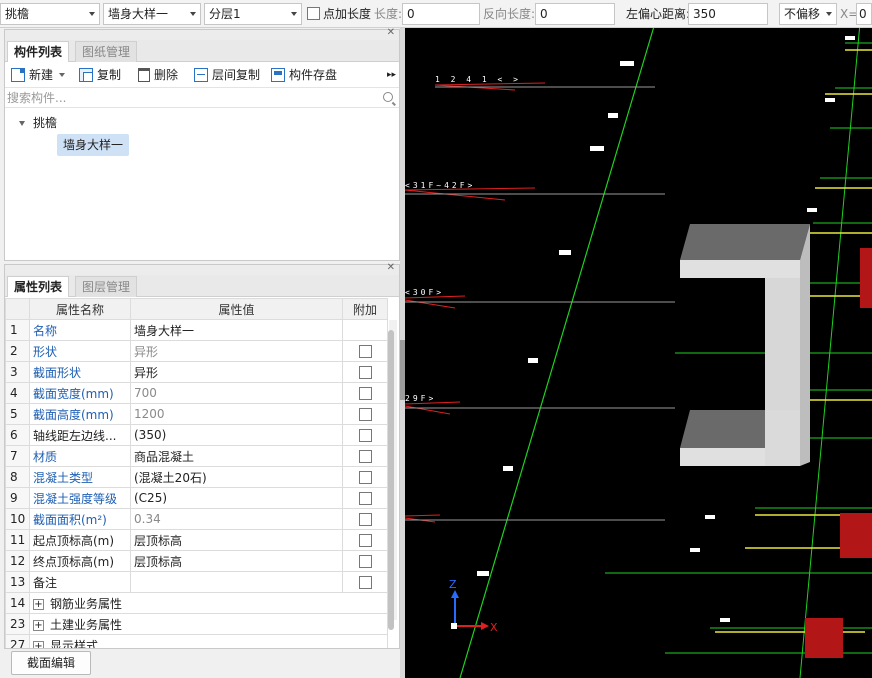 Image resolution: width=872 pixels, height=678 pixels. What do you see at coordinates (509, 14) in the screenshot?
I see `reverse-length-label: 反向长度:` at bounding box center [509, 14].